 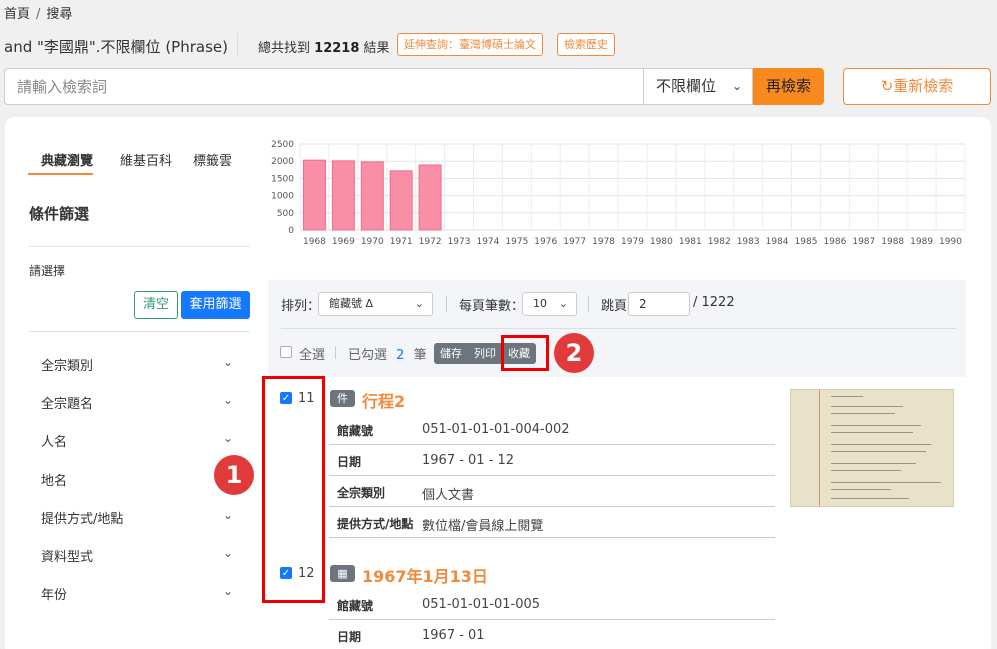 What do you see at coordinates (146, 159) in the screenshot?
I see `tab-wikipedia: 維基百科` at bounding box center [146, 159].